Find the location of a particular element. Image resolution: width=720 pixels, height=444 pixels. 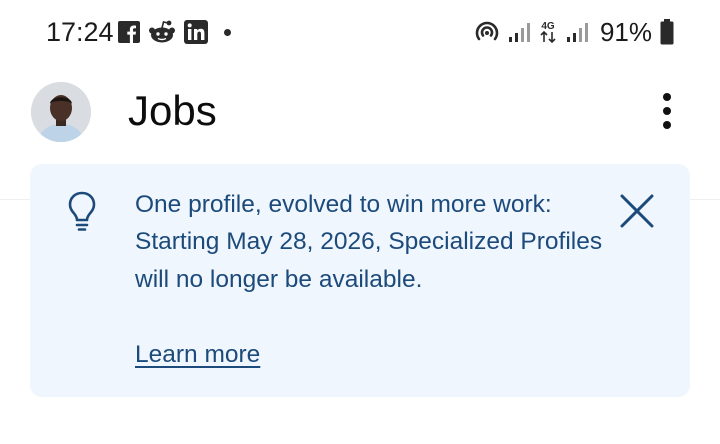

status-time: 17:24 is located at coordinates (80, 32).